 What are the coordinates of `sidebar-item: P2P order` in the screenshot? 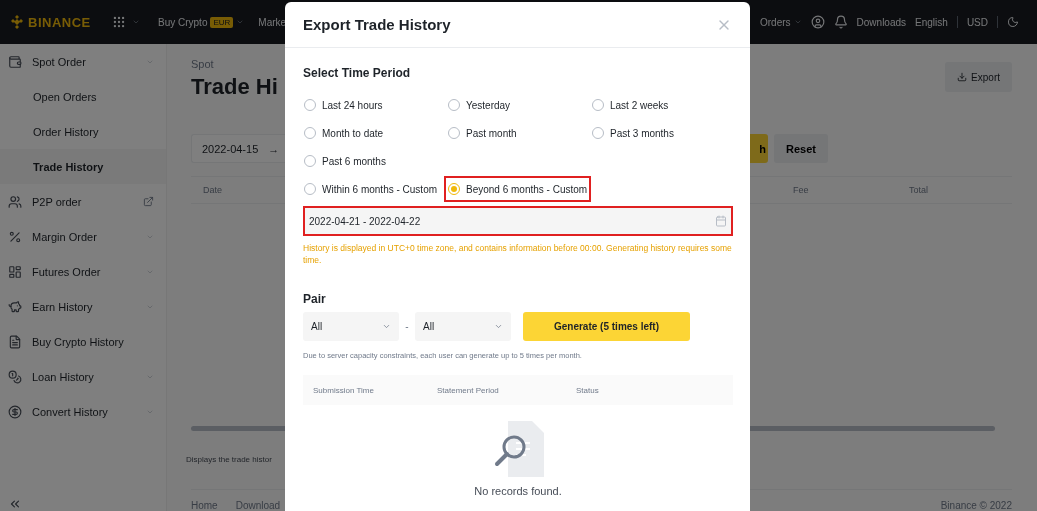 It's located at (83, 201).